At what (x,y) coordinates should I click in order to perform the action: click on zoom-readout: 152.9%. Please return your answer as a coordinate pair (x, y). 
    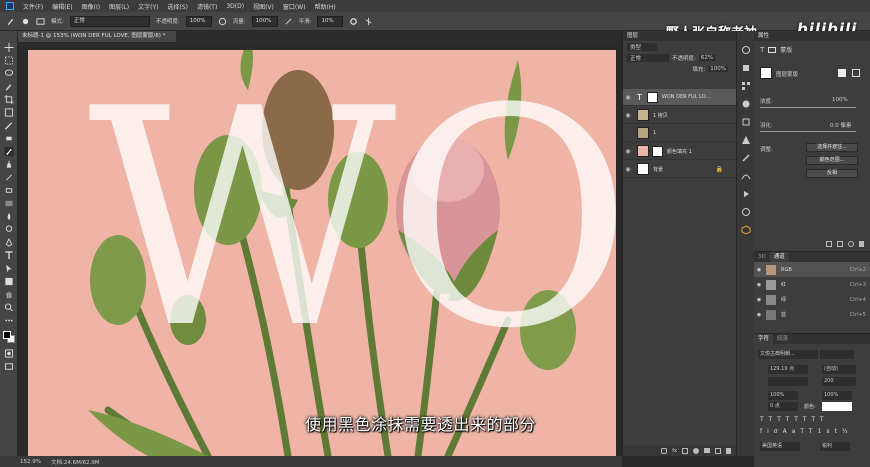
    Looking at the image, I should click on (30, 462).